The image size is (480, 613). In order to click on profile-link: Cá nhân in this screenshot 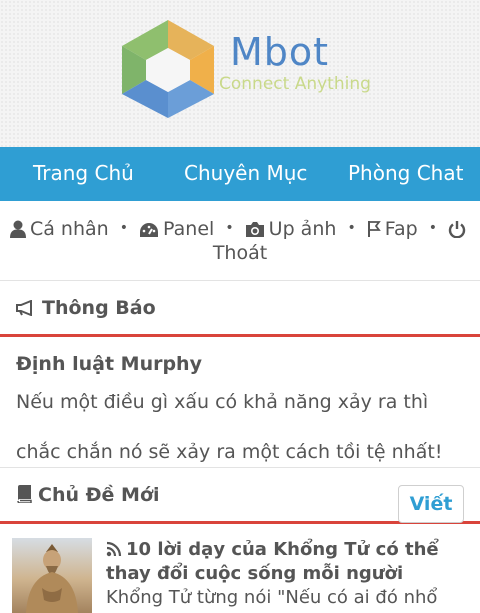, I will do `click(59, 228)`.